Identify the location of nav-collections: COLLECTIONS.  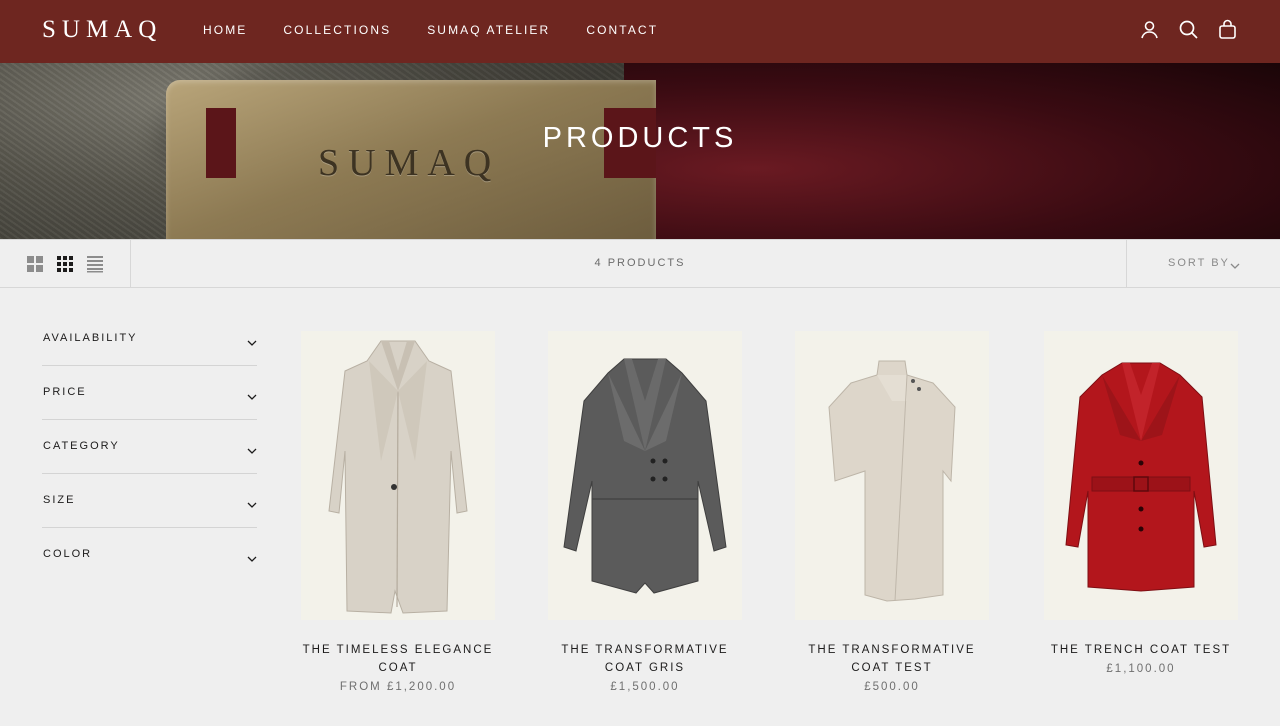
(337, 30).